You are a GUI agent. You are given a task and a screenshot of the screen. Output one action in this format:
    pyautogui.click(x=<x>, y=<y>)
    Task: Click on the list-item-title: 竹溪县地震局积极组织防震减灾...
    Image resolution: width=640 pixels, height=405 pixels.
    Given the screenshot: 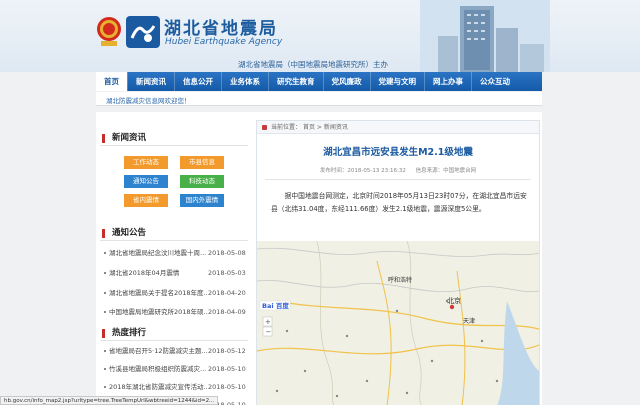 What is the action you would take?
    pyautogui.click(x=158, y=369)
    